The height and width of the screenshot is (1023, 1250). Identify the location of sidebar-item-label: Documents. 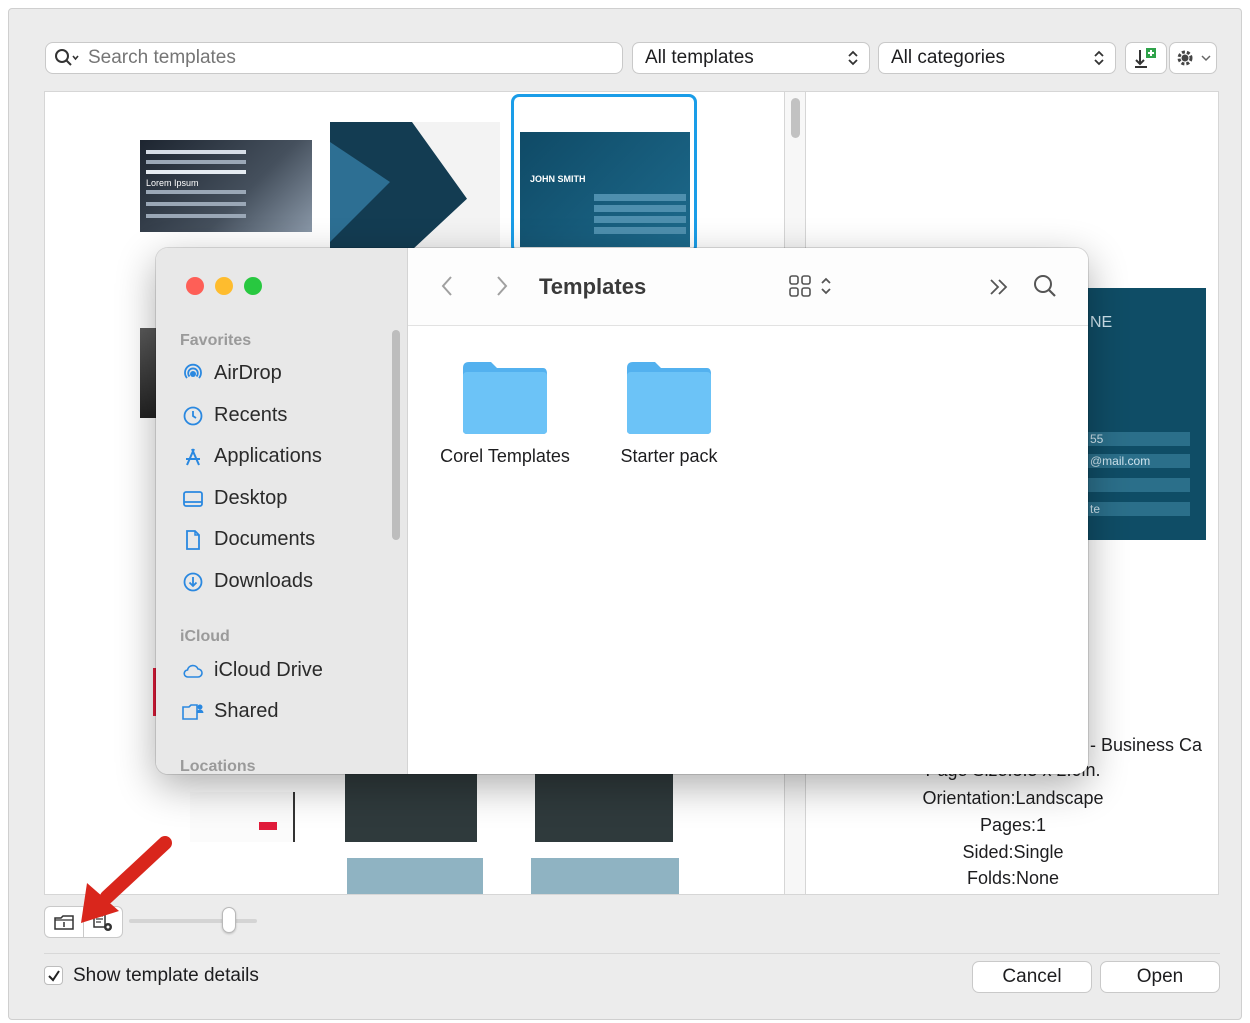
(265, 539).